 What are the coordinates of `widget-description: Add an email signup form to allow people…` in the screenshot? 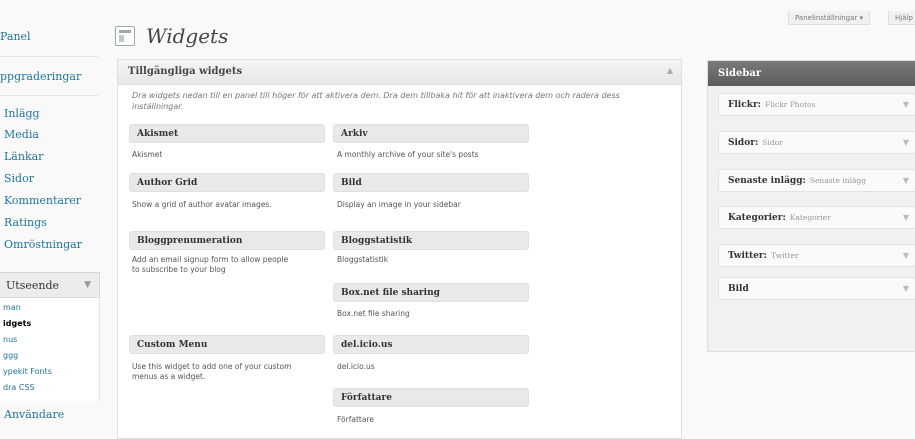 It's located at (210, 264).